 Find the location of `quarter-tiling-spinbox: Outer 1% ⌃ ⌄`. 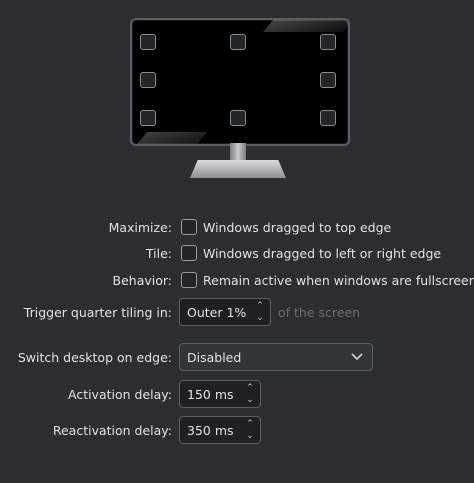

quarter-tiling-spinbox: Outer 1% ⌃ ⌄ is located at coordinates (225, 312).